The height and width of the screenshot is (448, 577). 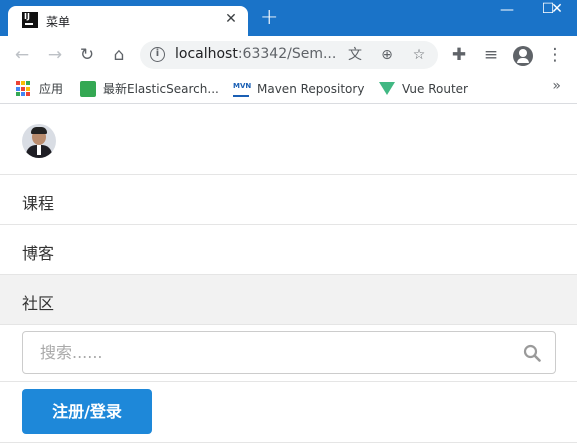 I want to click on apps-grid-icon, so click(x=24, y=89).